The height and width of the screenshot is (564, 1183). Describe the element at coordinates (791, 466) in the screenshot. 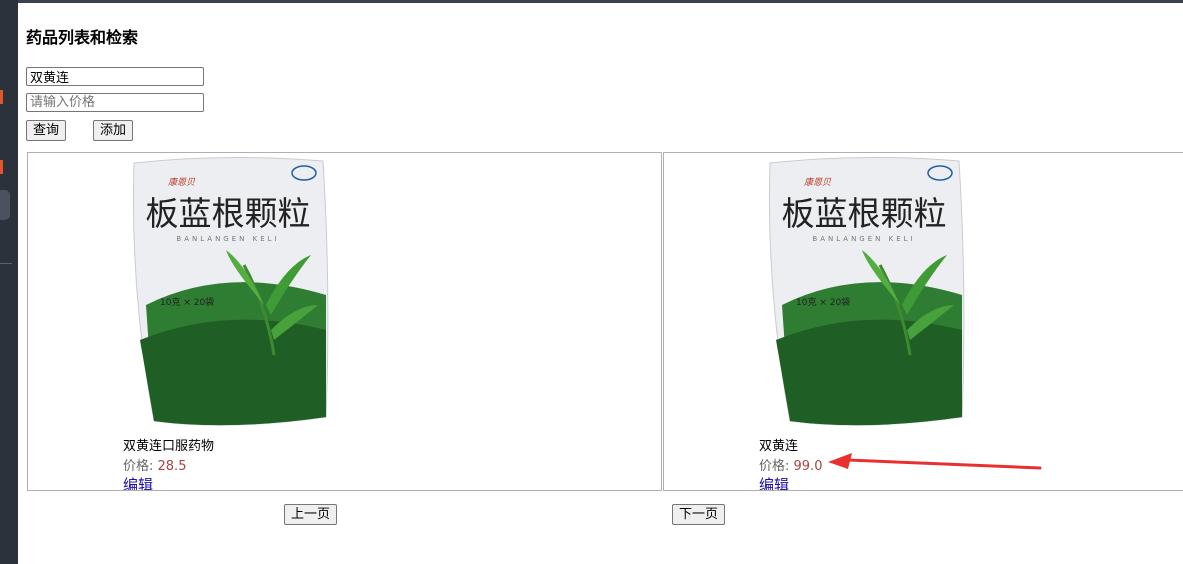

I see `product-price: 价格: 99.0` at that location.